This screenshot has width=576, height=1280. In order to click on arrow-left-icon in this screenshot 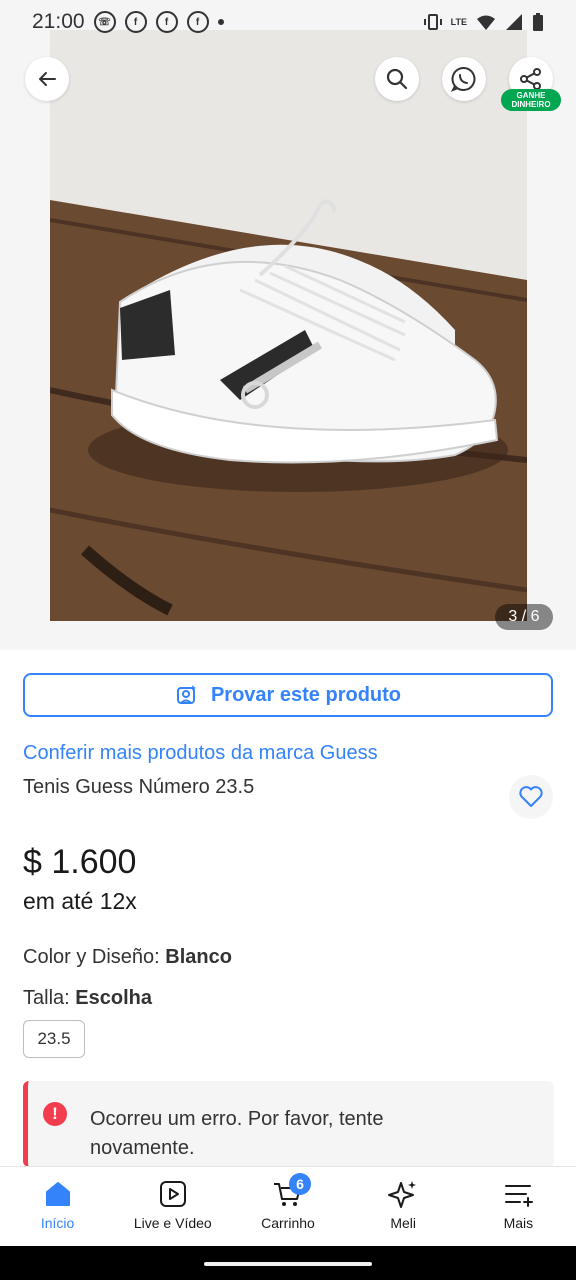, I will do `click(47, 79)`.